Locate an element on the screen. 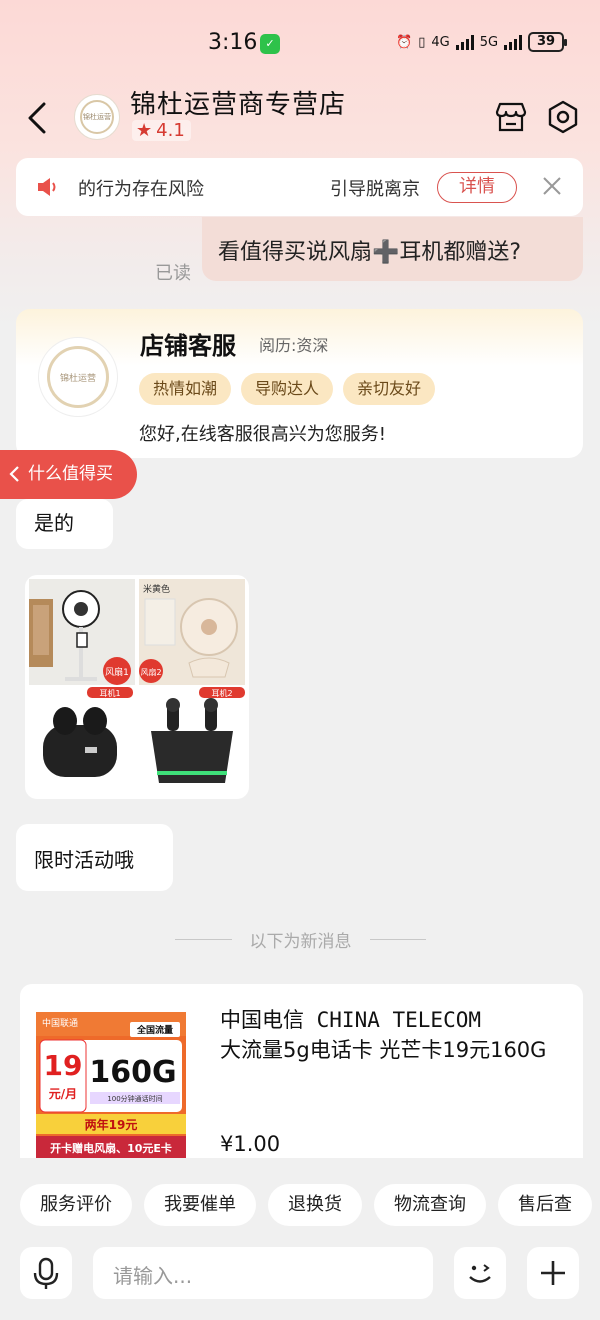 Image resolution: width=600 pixels, height=1320 pixels. product-title-line2: 大流量5g电话卡 光芒卡19元160G is located at coordinates (383, 1050).